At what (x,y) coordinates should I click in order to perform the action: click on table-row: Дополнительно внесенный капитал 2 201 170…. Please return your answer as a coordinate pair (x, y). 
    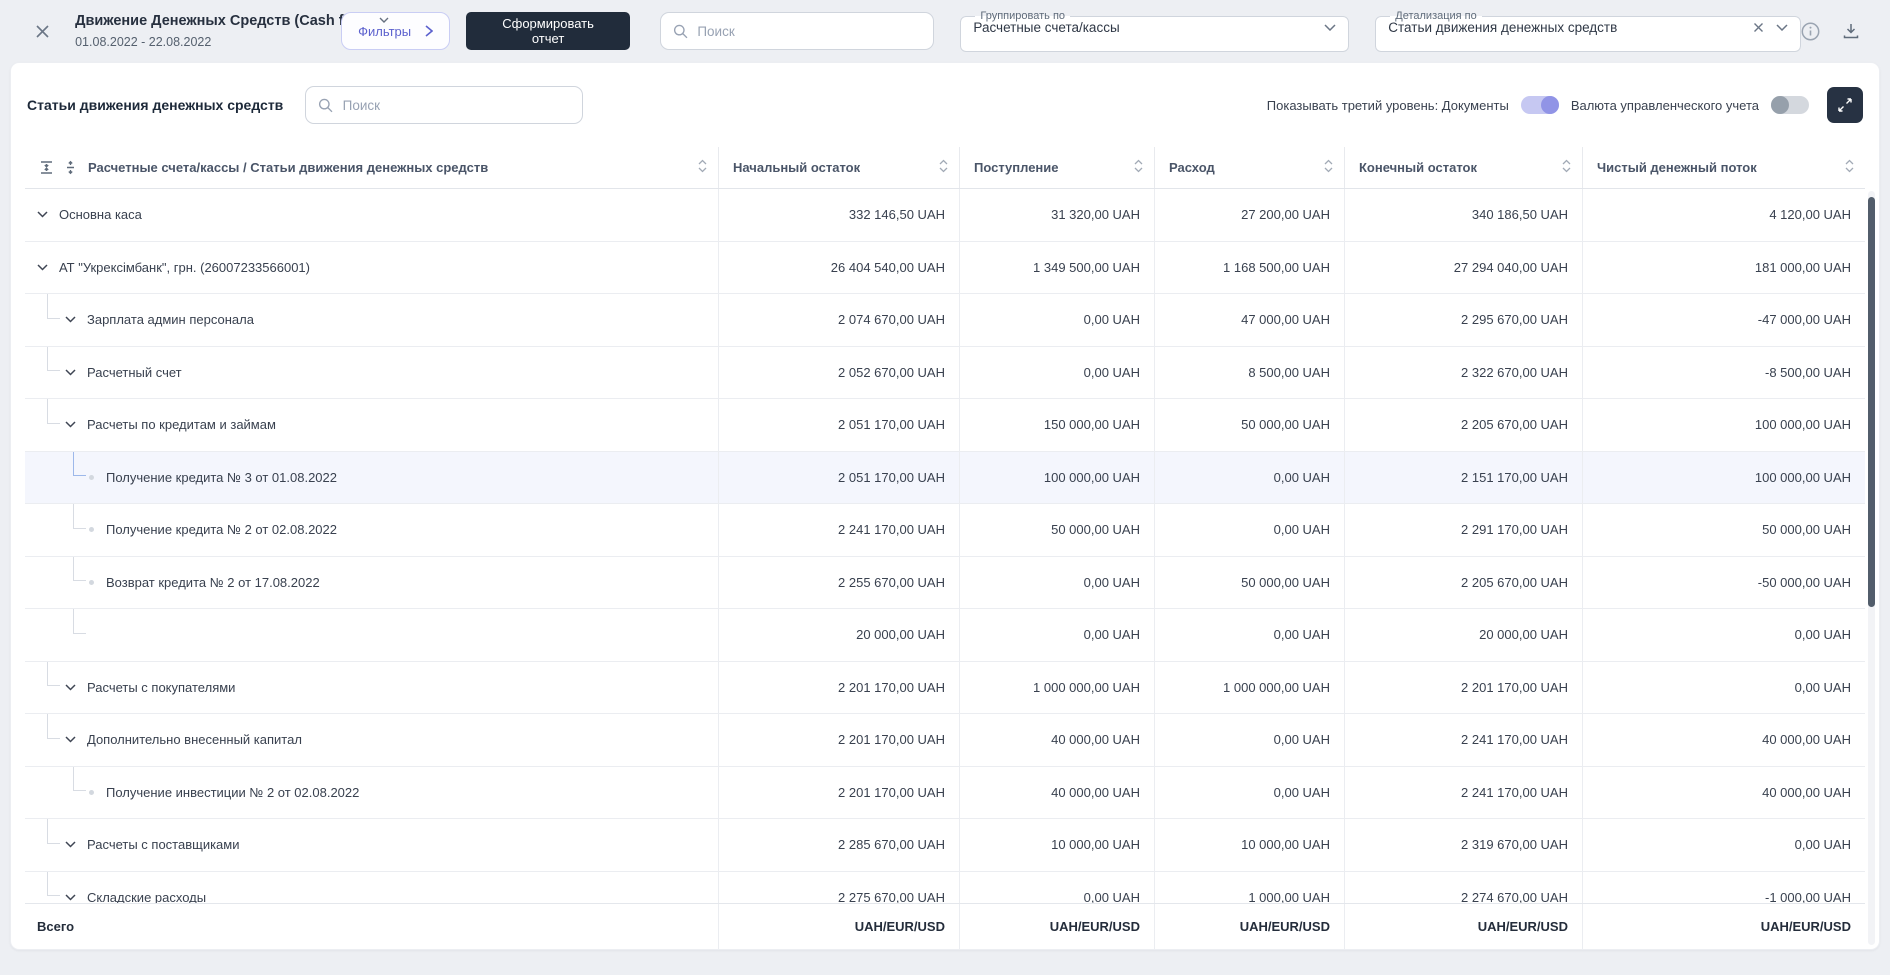
    Looking at the image, I should click on (945, 740).